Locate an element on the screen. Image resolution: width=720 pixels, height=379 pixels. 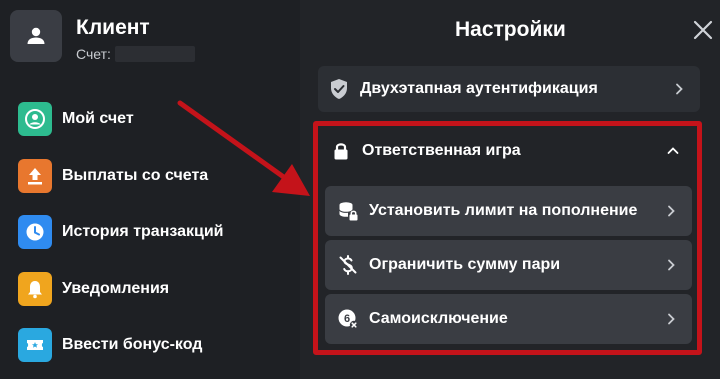
self-exclusion-label: Самоисключение is located at coordinates (438, 318).